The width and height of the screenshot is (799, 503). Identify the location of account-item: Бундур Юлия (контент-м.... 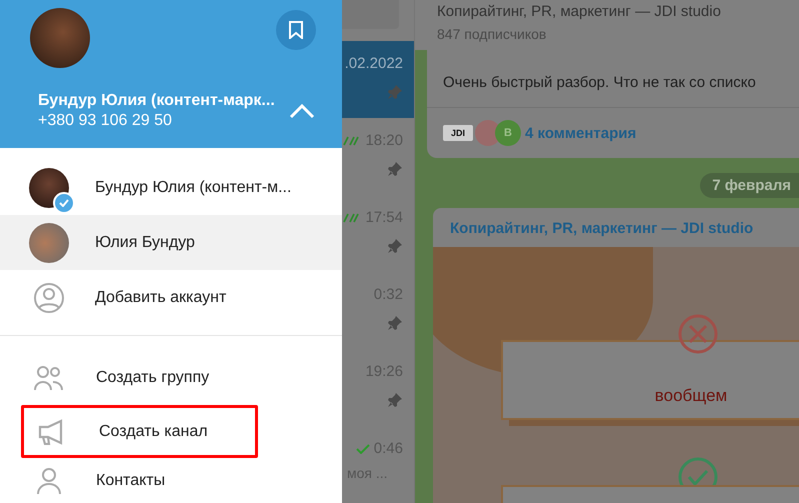
(171, 187).